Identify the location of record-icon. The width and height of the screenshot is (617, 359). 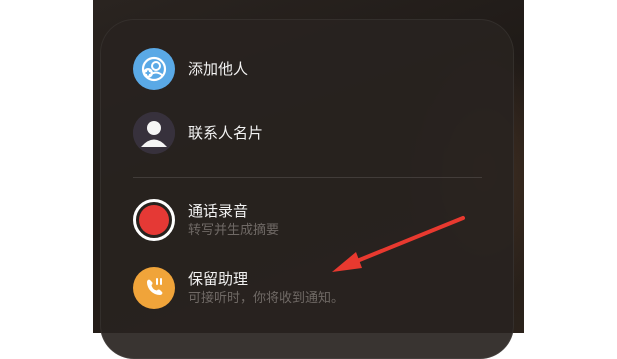
(154, 220).